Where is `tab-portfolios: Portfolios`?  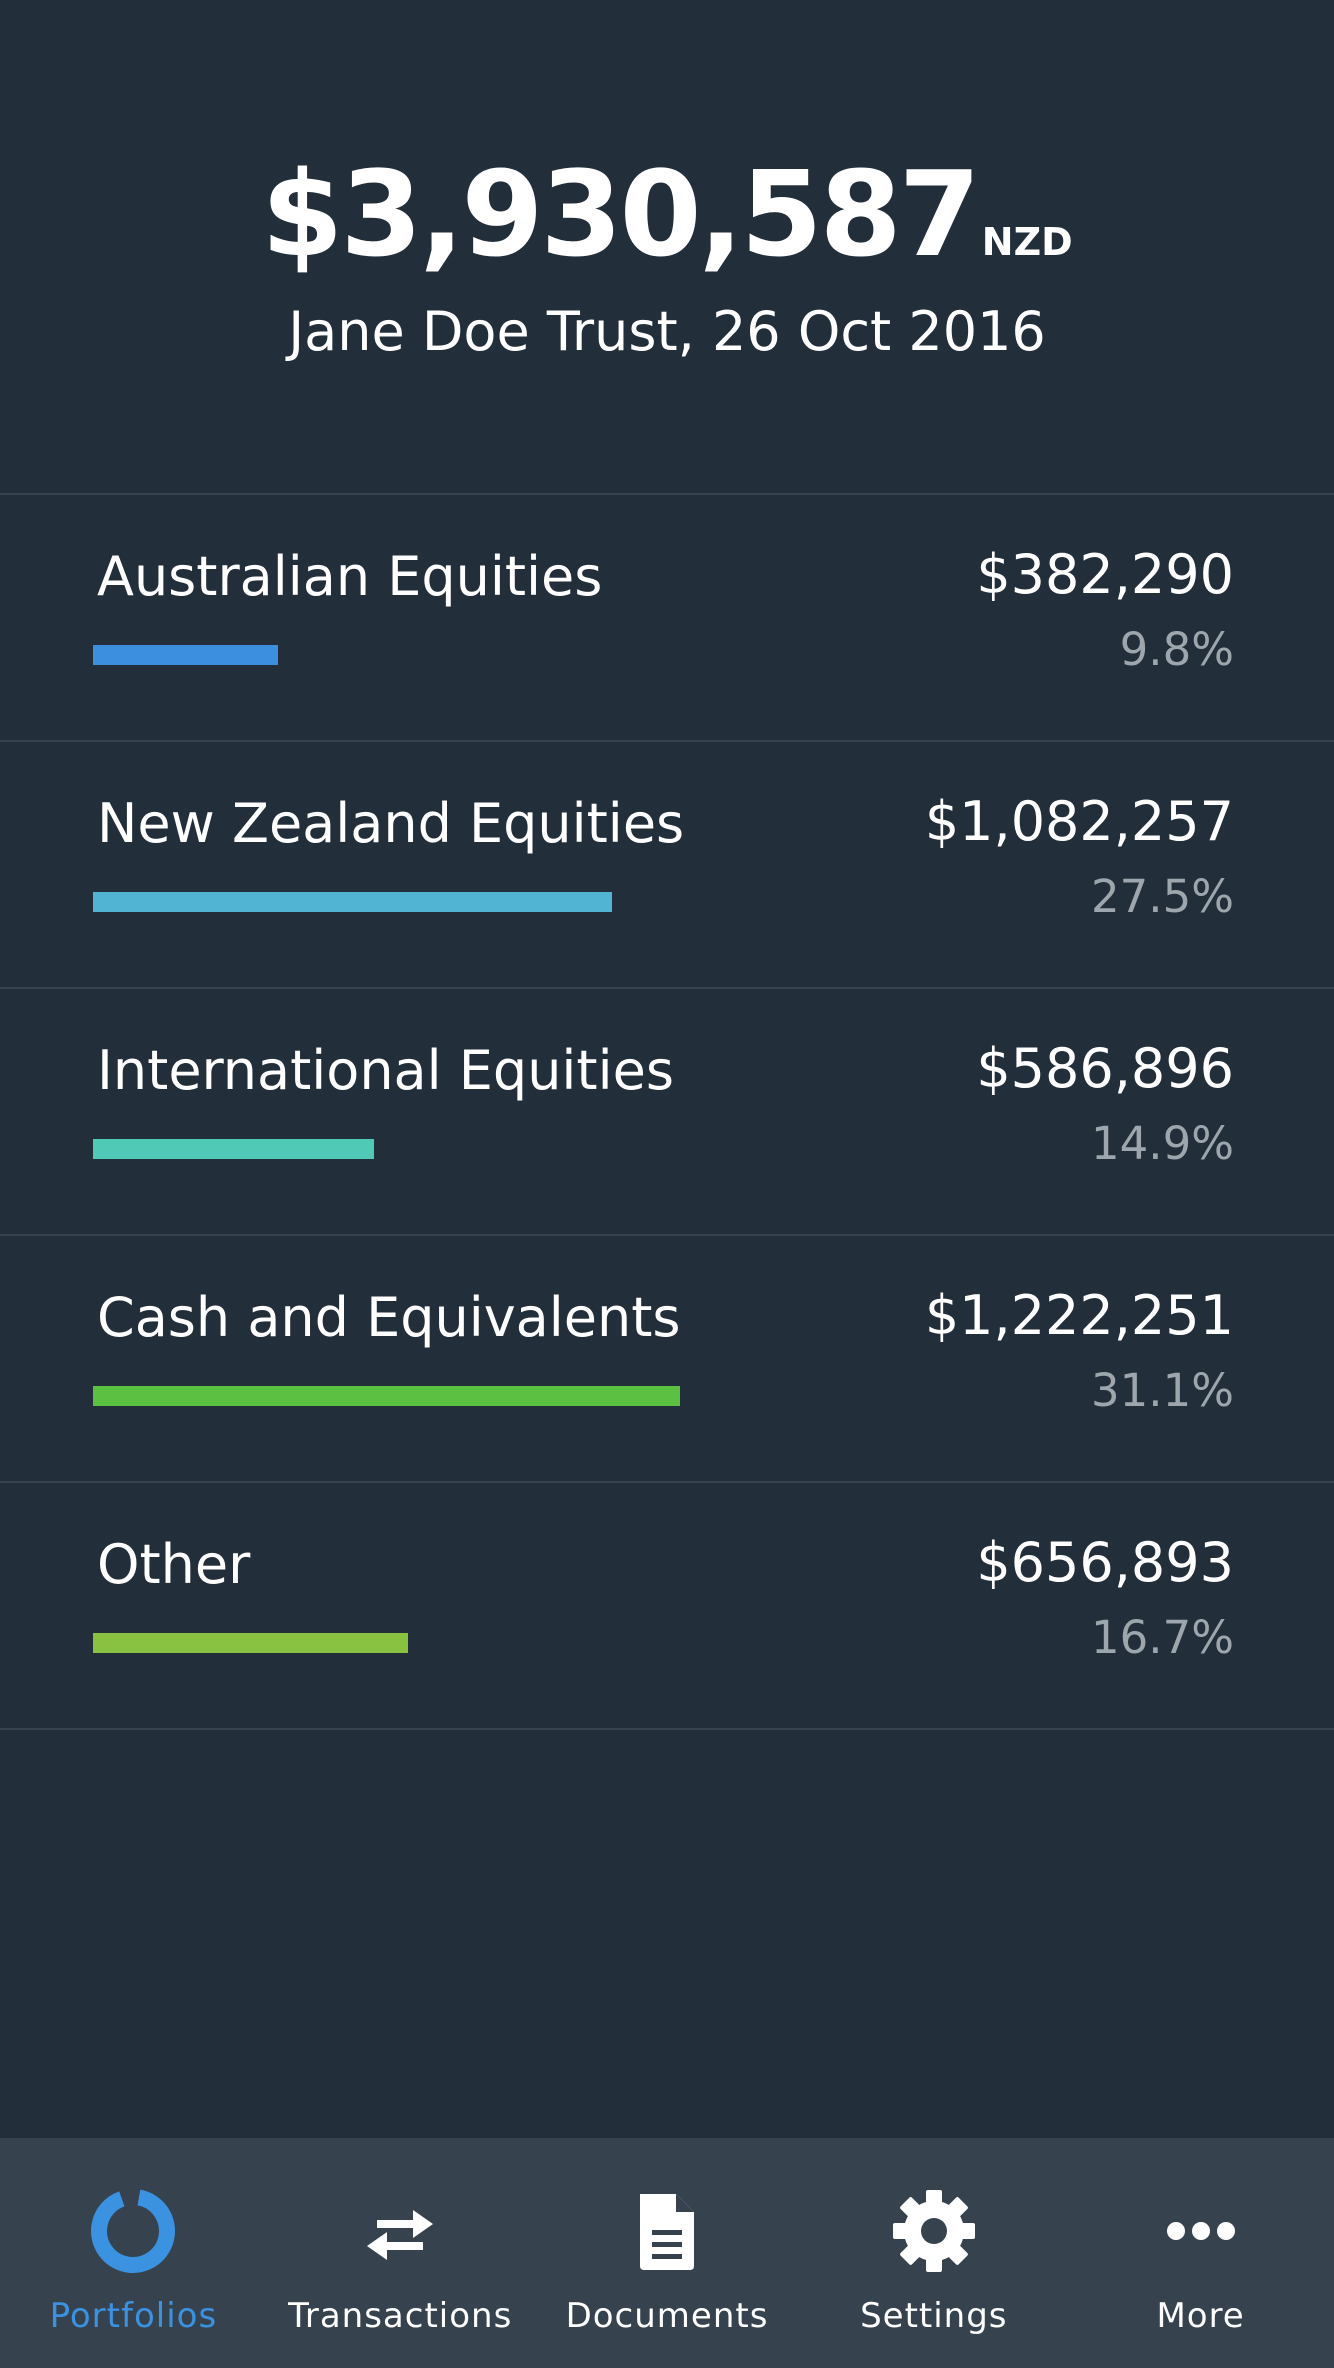
tab-portfolios: Portfolios is located at coordinates (133, 2253).